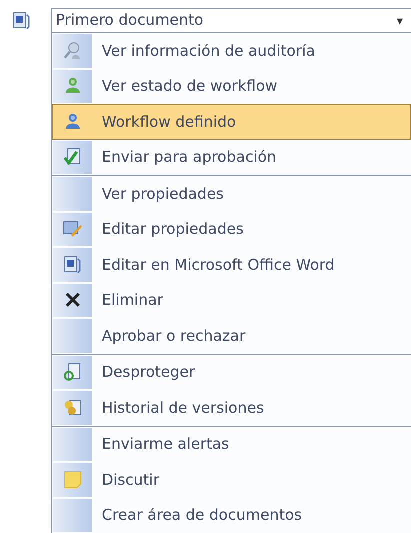 This screenshot has width=411, height=533. I want to click on dropdown-value: Primero documento, so click(130, 21).